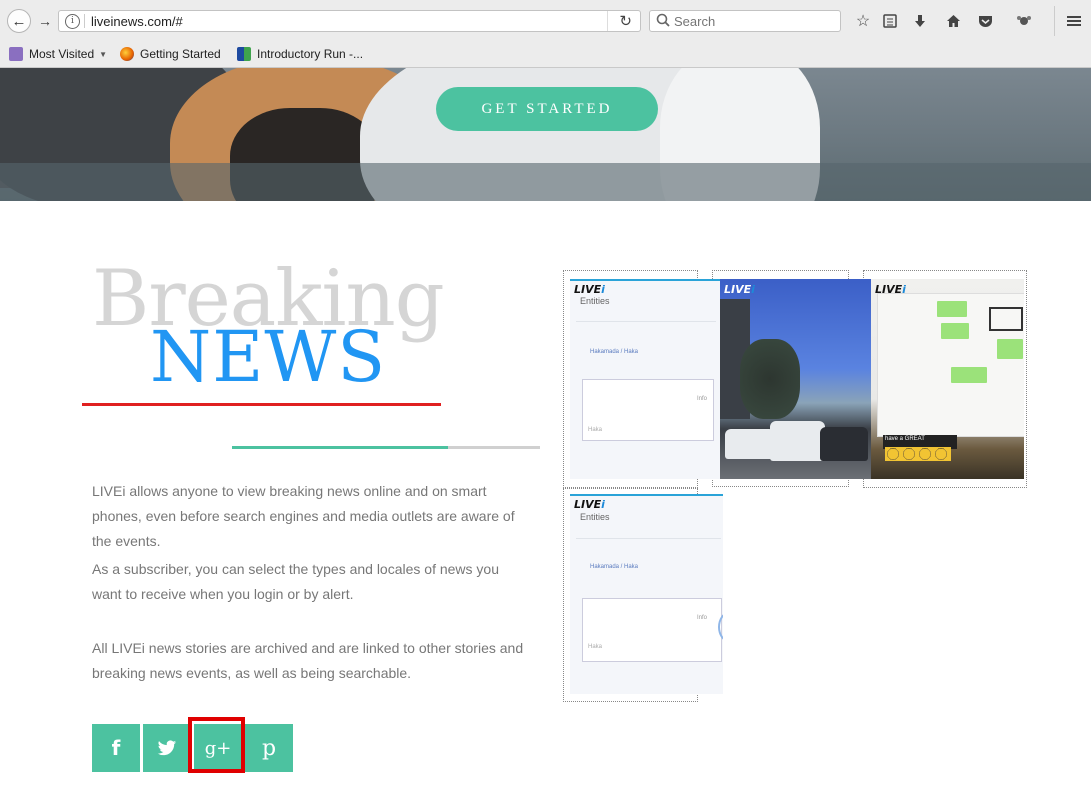 This screenshot has width=1091, height=786. What do you see at coordinates (1054, 21) in the screenshot?
I see `toolbar-separator` at bounding box center [1054, 21].